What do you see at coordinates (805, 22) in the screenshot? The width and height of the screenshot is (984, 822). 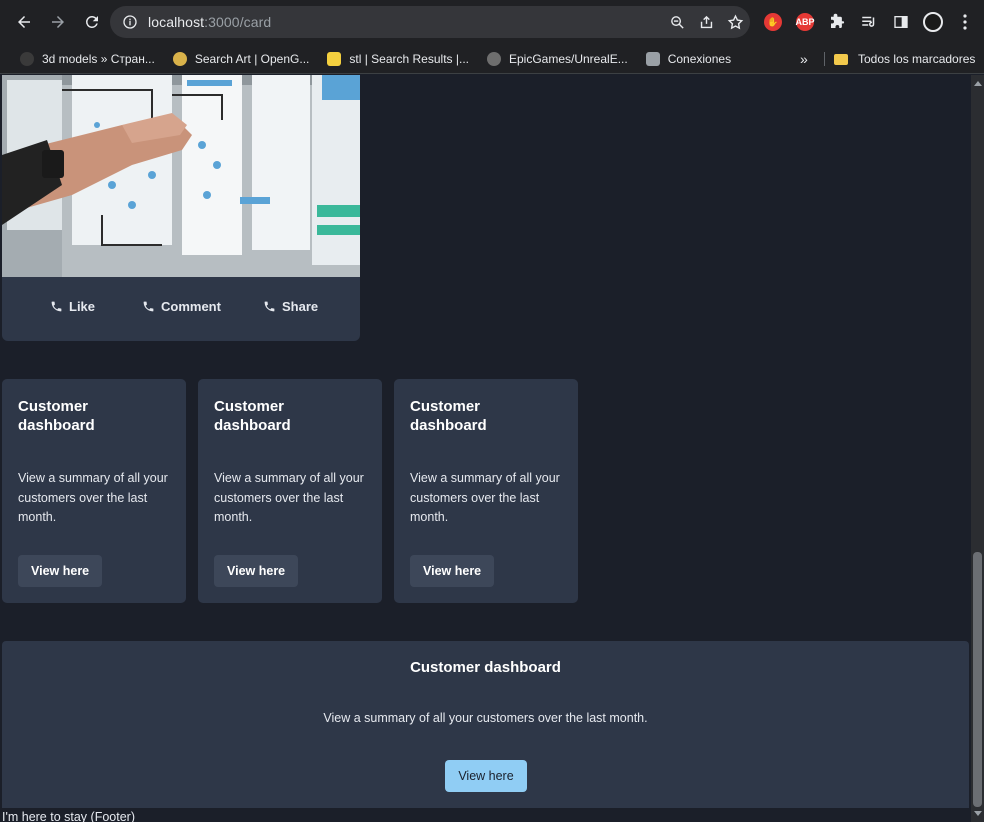 I see `adblock-extension-icon: ABP` at bounding box center [805, 22].